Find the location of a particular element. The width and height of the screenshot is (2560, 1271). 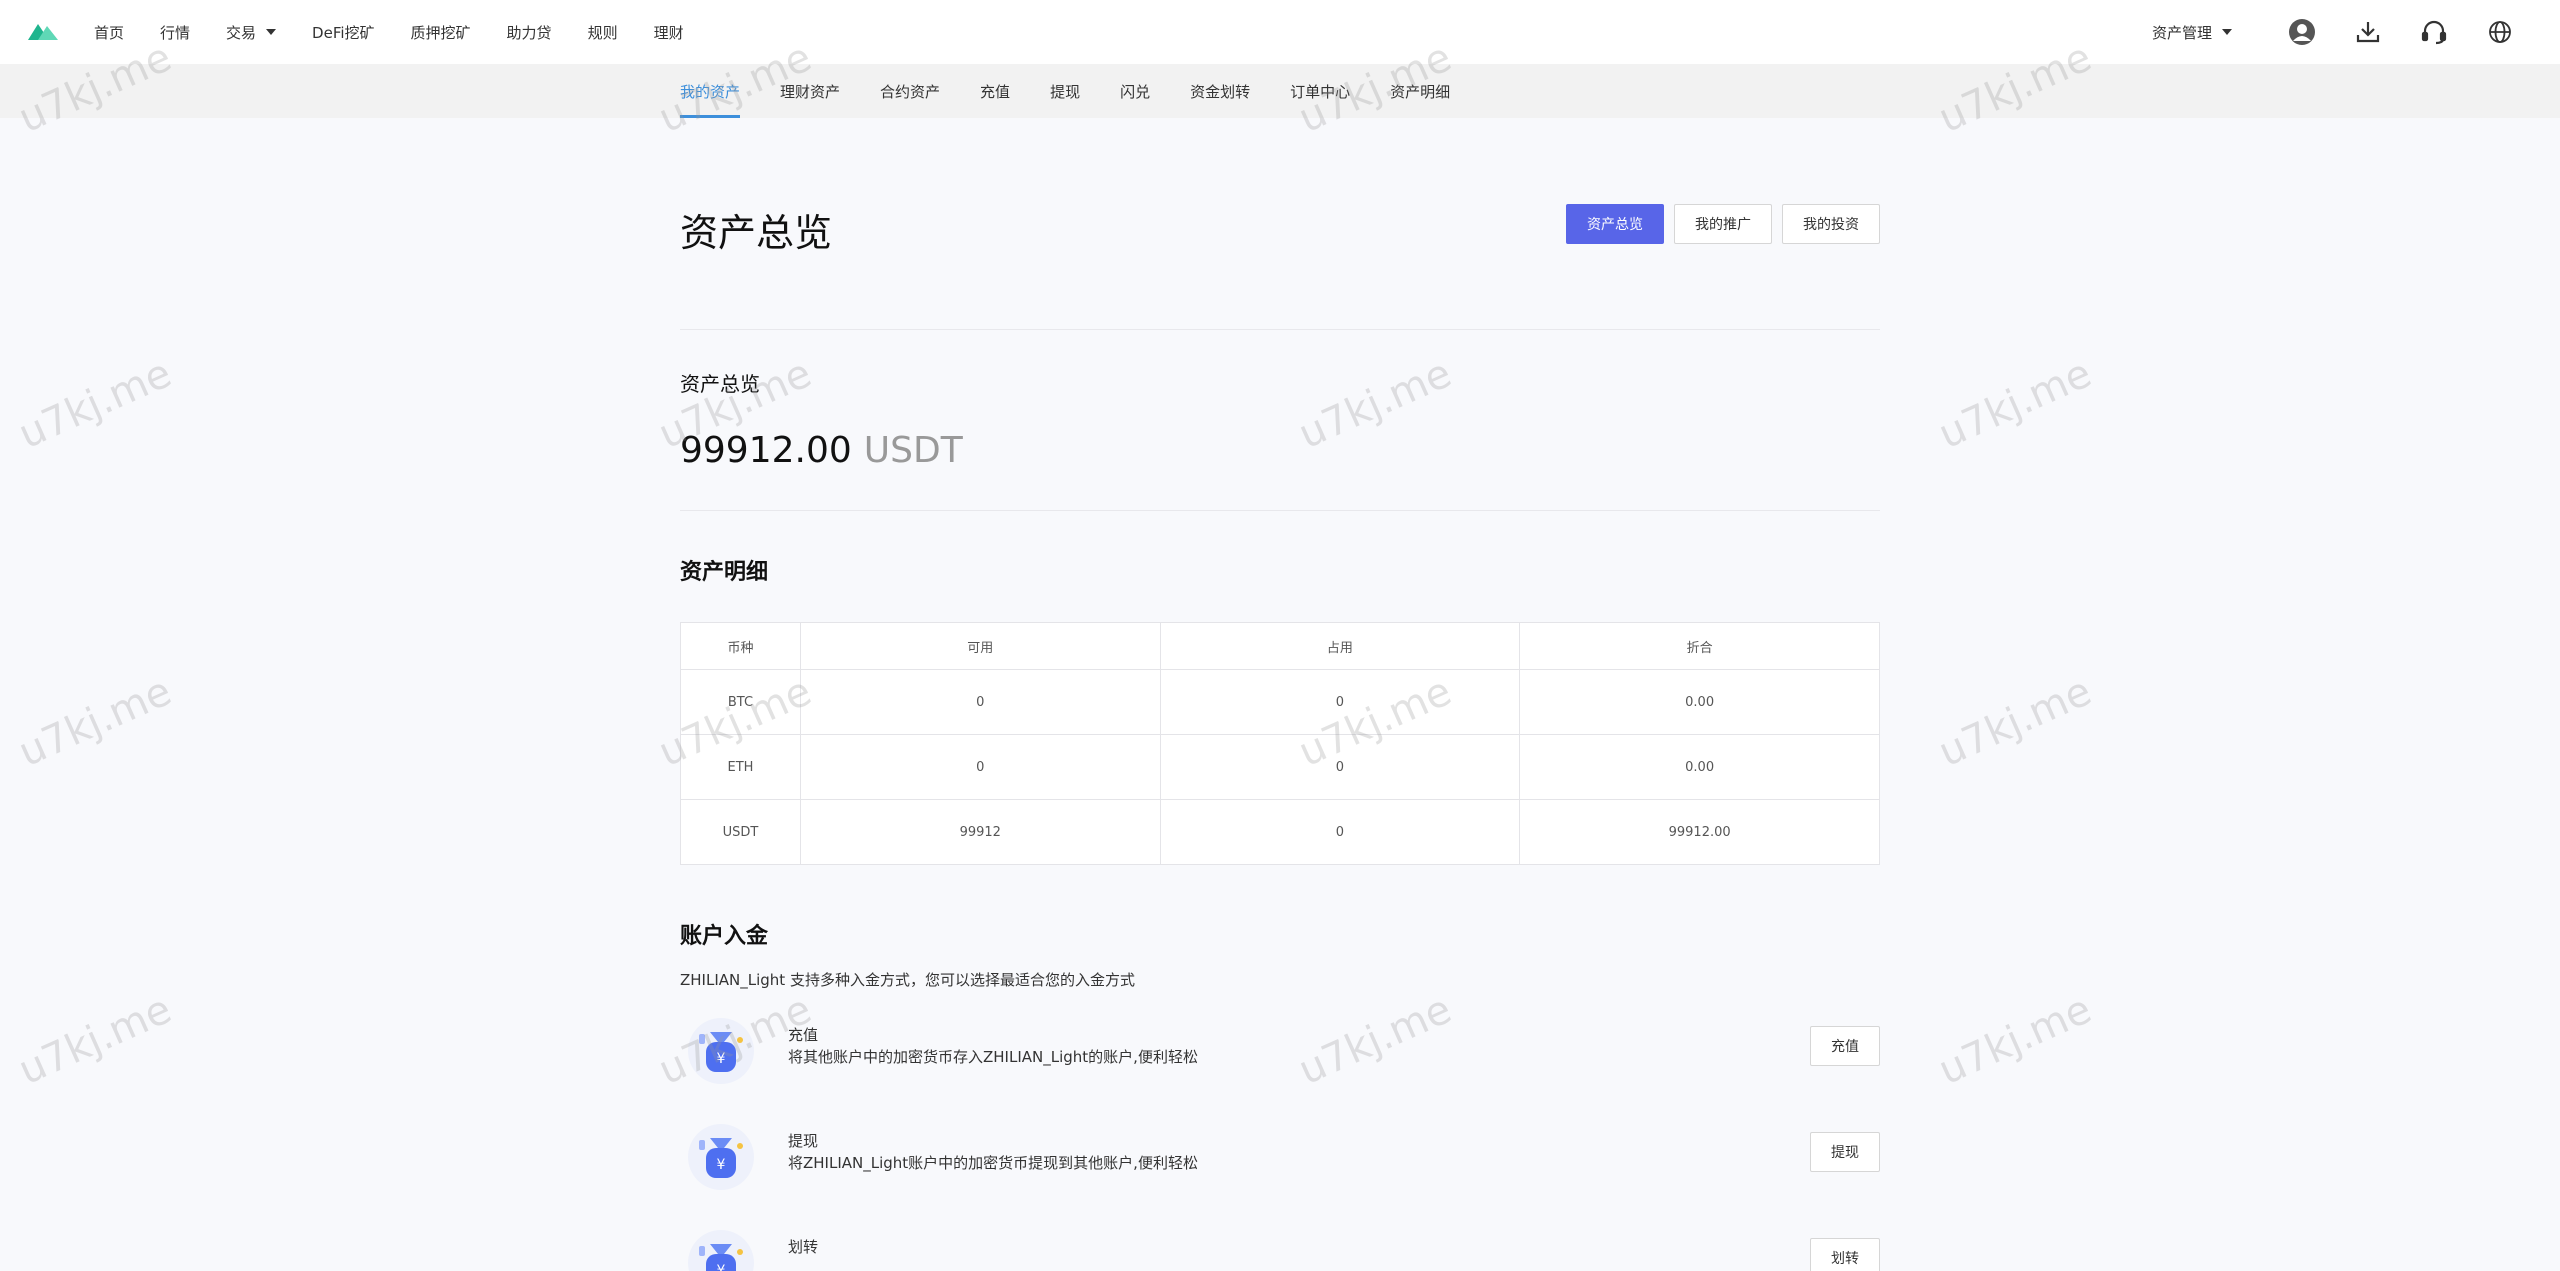

nav-rules: 规则 is located at coordinates (603, 32).